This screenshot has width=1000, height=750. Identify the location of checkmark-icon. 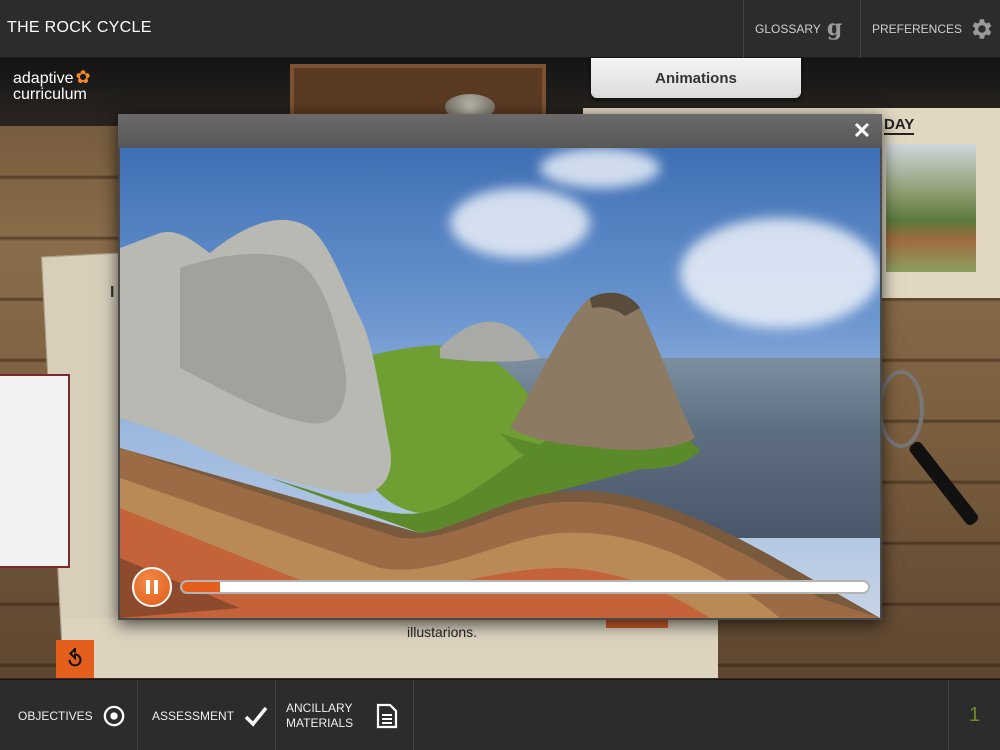
(256, 716).